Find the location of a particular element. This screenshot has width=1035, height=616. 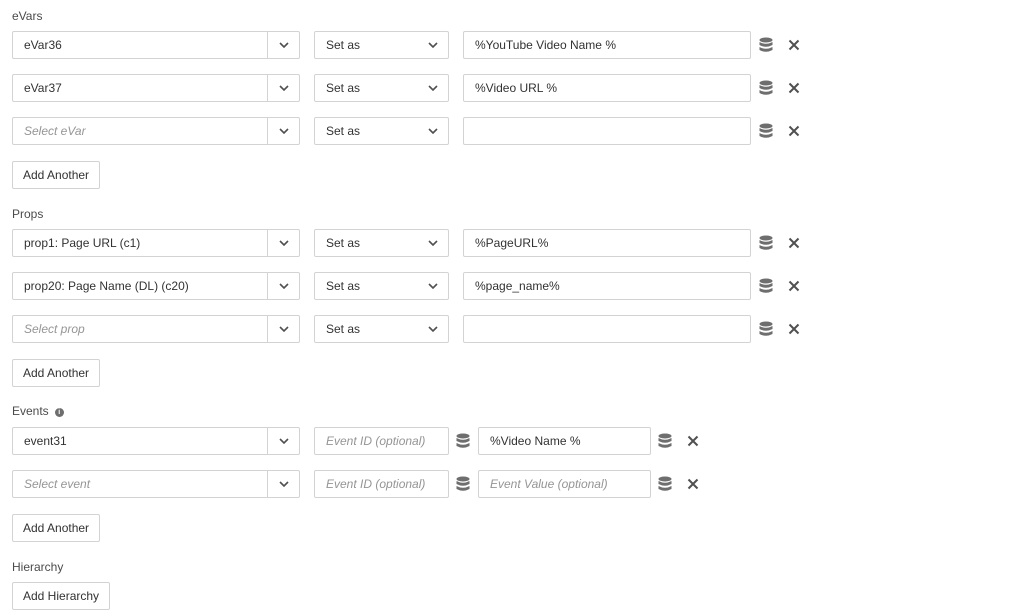

evar-combobox-placeholder: Select eVar is located at coordinates (140, 131).